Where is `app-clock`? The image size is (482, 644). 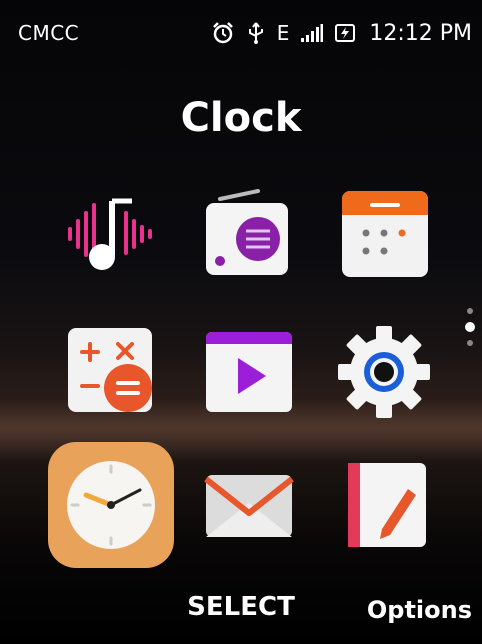 app-clock is located at coordinates (111, 505).